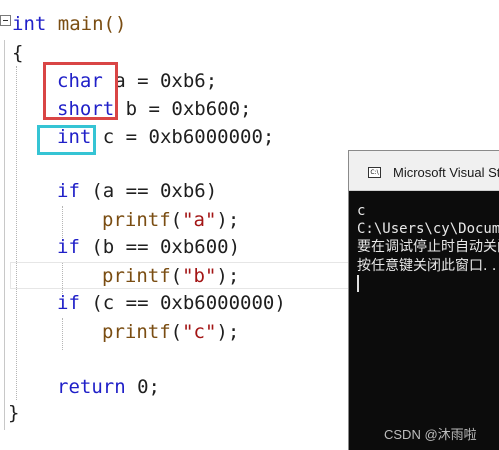 This screenshot has width=499, height=450. Describe the element at coordinates (86, 24) in the screenshot. I see `code-text: main()` at that location.